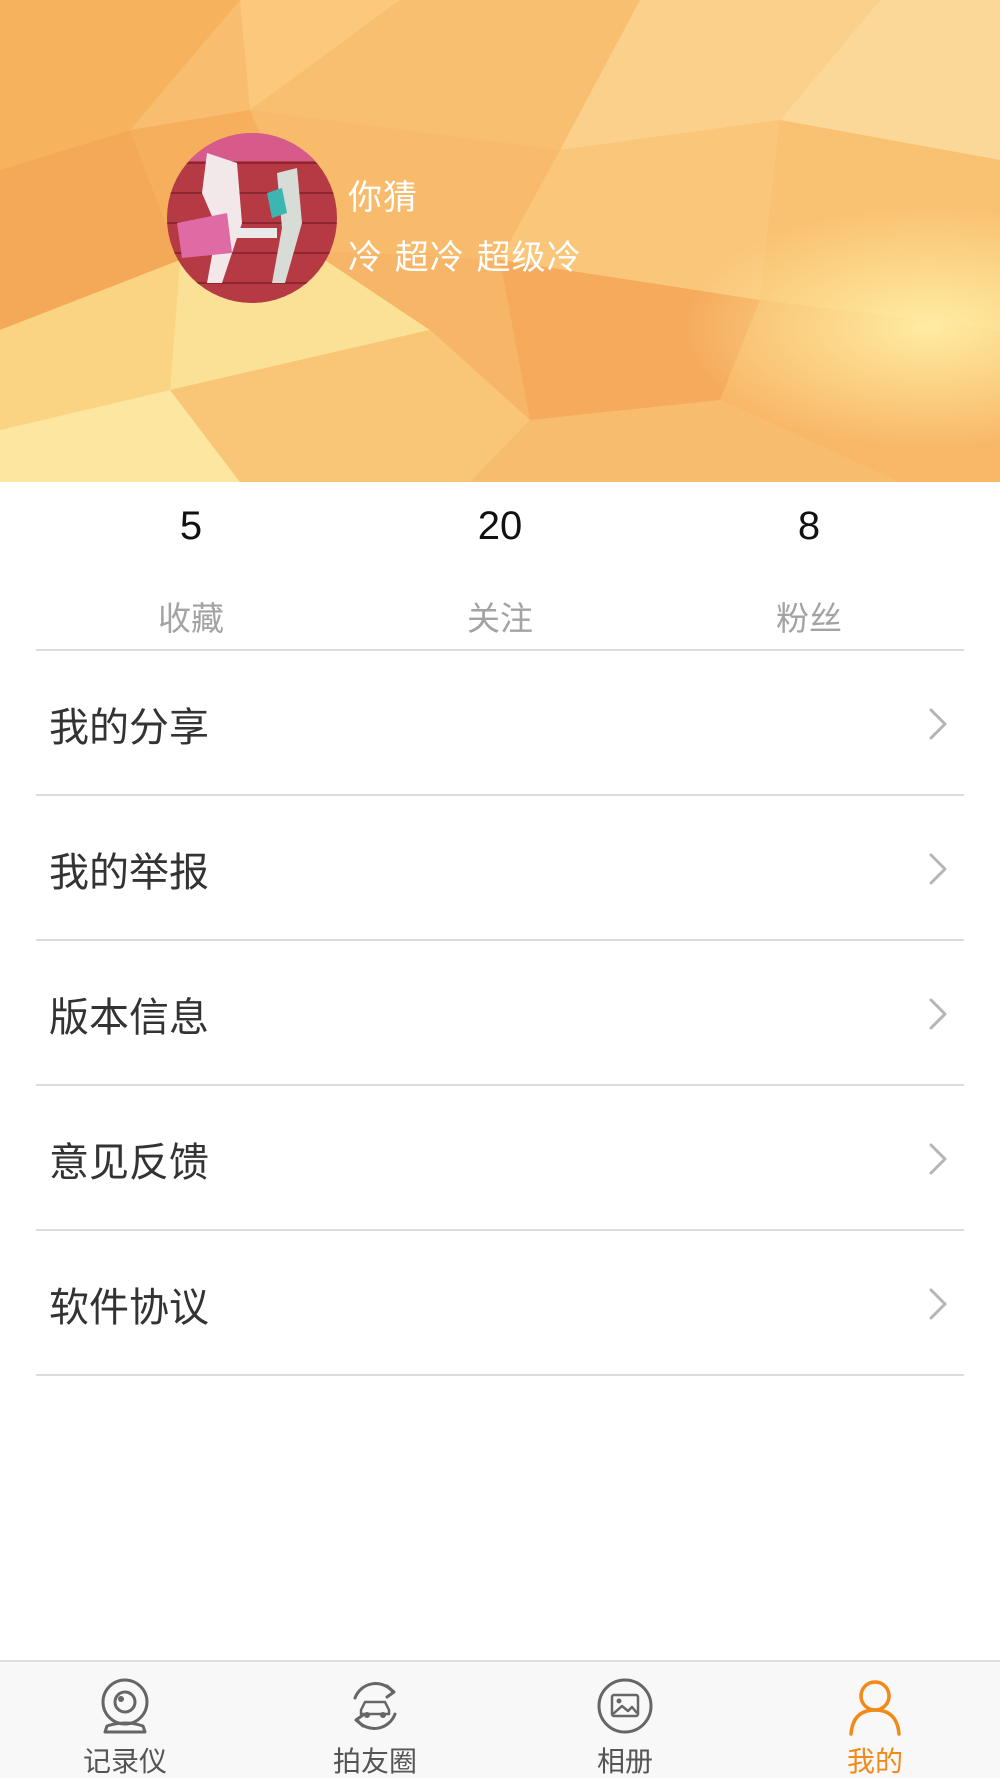 The width and height of the screenshot is (1000, 1778). I want to click on stat-favorites-count: 5, so click(191, 526).